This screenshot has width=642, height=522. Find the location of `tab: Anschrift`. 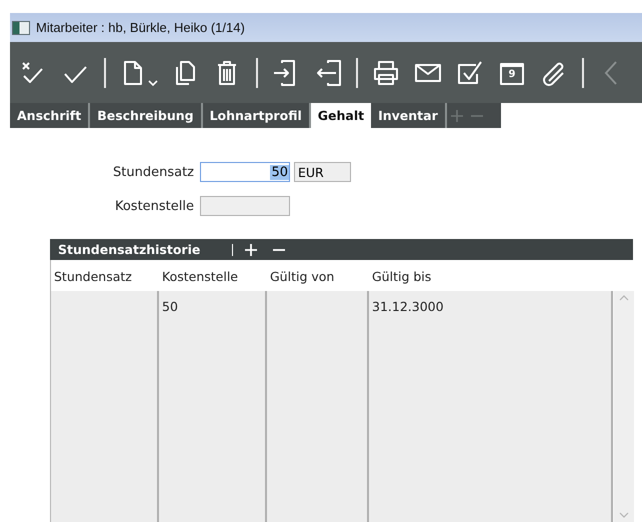

tab: Anschrift is located at coordinates (50, 115).